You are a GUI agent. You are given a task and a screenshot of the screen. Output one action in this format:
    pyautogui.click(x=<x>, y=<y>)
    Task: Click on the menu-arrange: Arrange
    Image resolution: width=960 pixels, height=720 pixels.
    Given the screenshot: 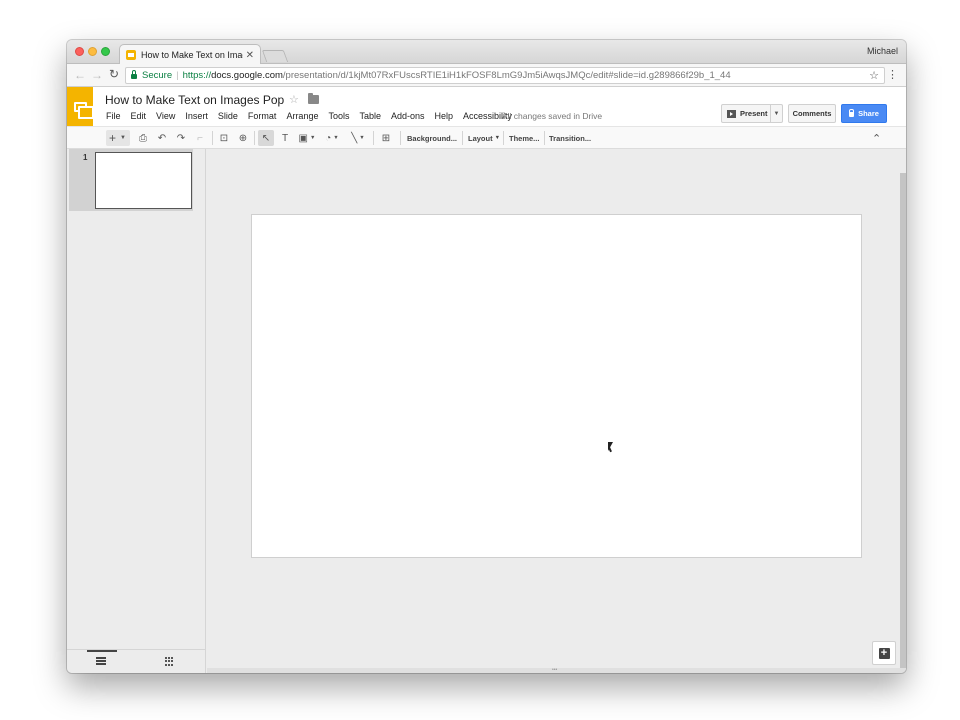 What is the action you would take?
    pyautogui.click(x=302, y=116)
    